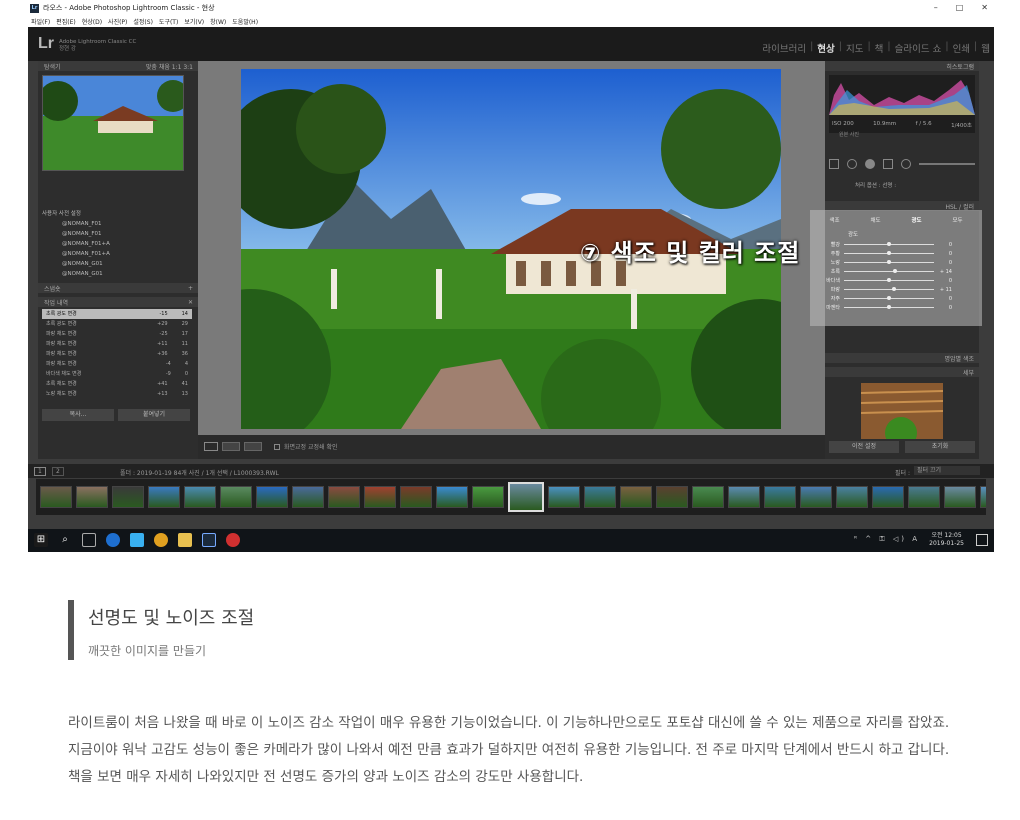  I want to click on navigator-preview, so click(113, 123).